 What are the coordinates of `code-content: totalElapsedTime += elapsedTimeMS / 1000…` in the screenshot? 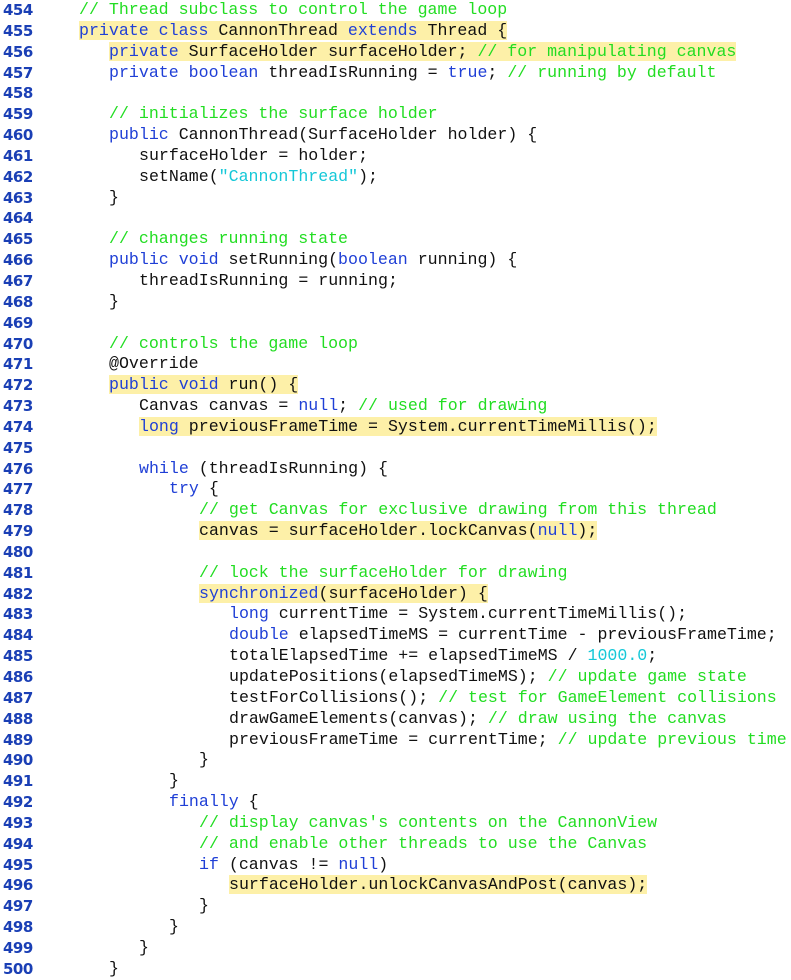 It's located at (443, 655).